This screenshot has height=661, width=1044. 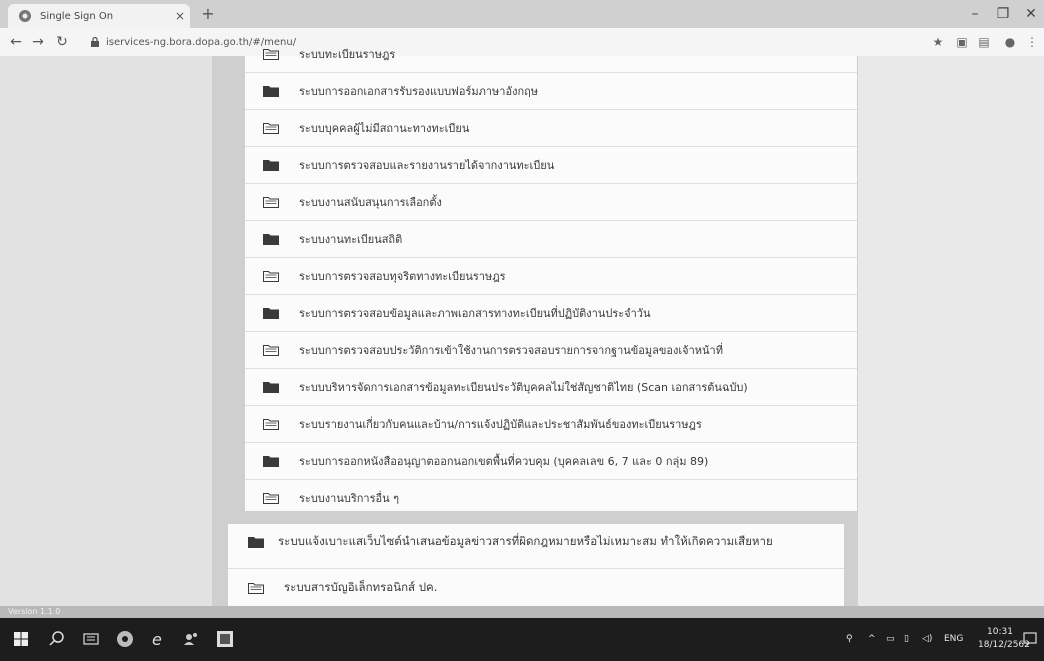 What do you see at coordinates (38, 42) in the screenshot?
I see `forward-arrow-icon: →` at bounding box center [38, 42].